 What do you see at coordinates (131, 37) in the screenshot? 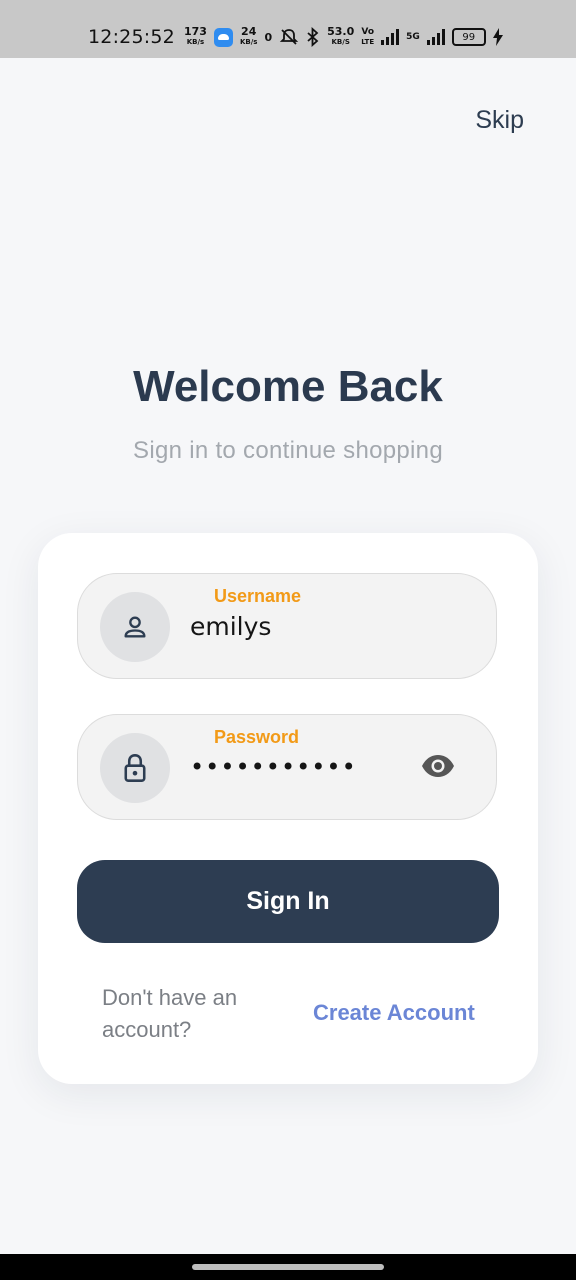
I see `status-time: 12:25:52` at bounding box center [131, 37].